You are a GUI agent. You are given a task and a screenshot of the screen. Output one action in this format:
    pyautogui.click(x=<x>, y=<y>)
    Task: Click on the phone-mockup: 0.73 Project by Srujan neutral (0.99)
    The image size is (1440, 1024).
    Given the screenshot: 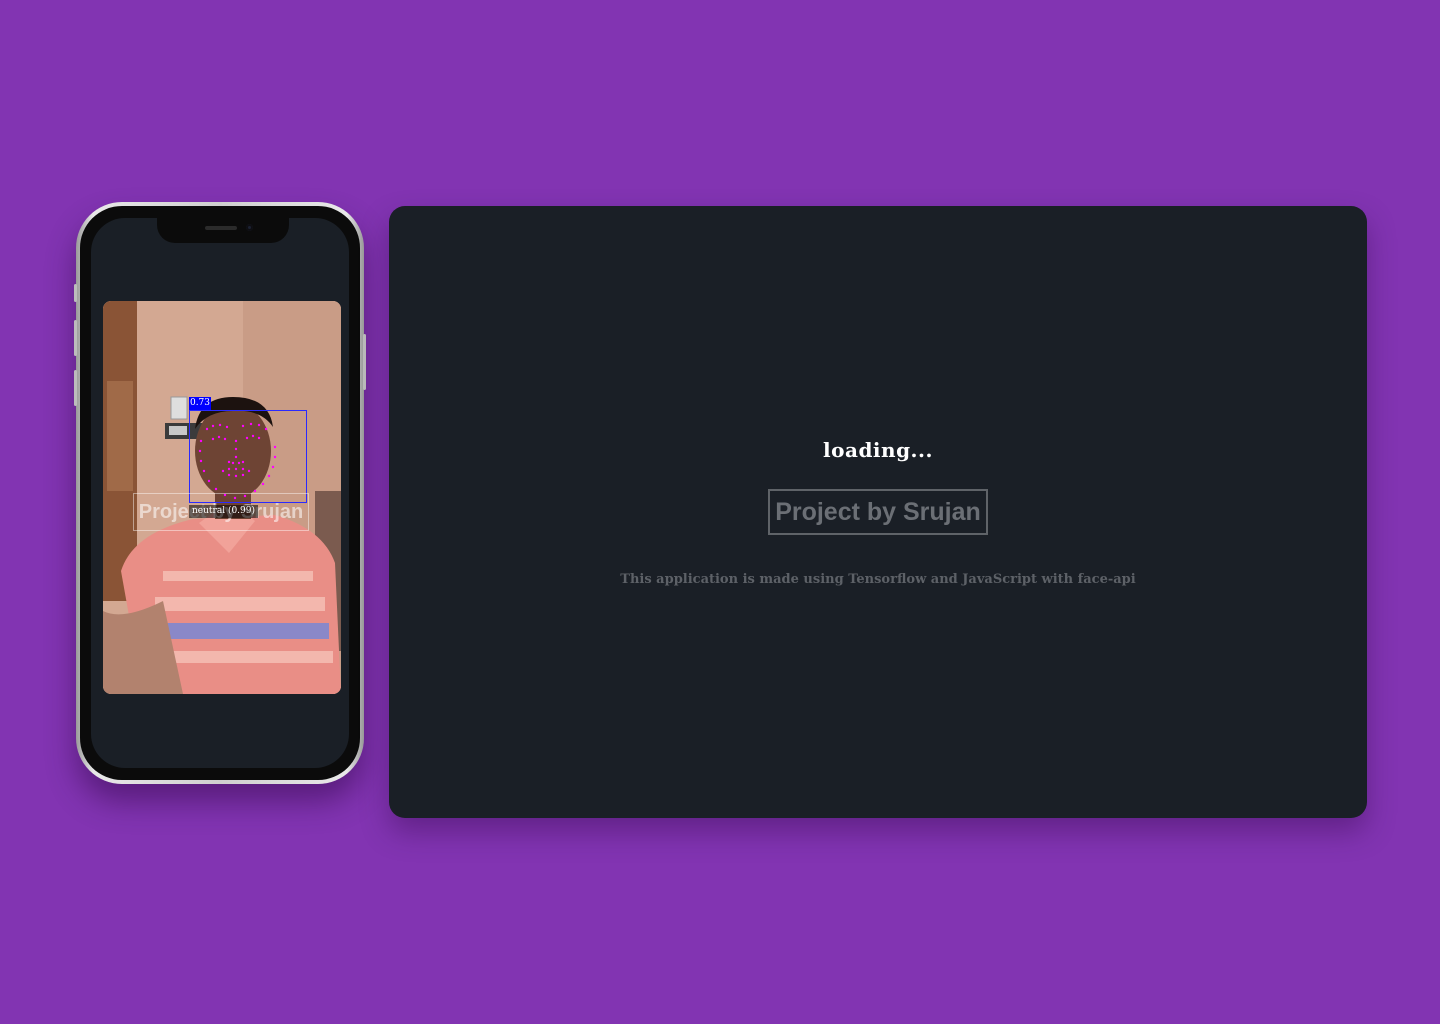 What is the action you would take?
    pyautogui.click(x=220, y=493)
    